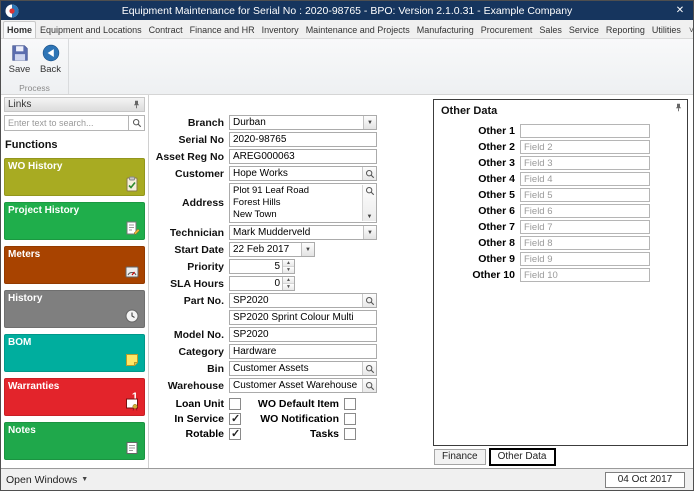 This screenshot has height=491, width=694. Describe the element at coordinates (298, 404) in the screenshot. I see `wo-default-item-label: WO Default Item` at that location.